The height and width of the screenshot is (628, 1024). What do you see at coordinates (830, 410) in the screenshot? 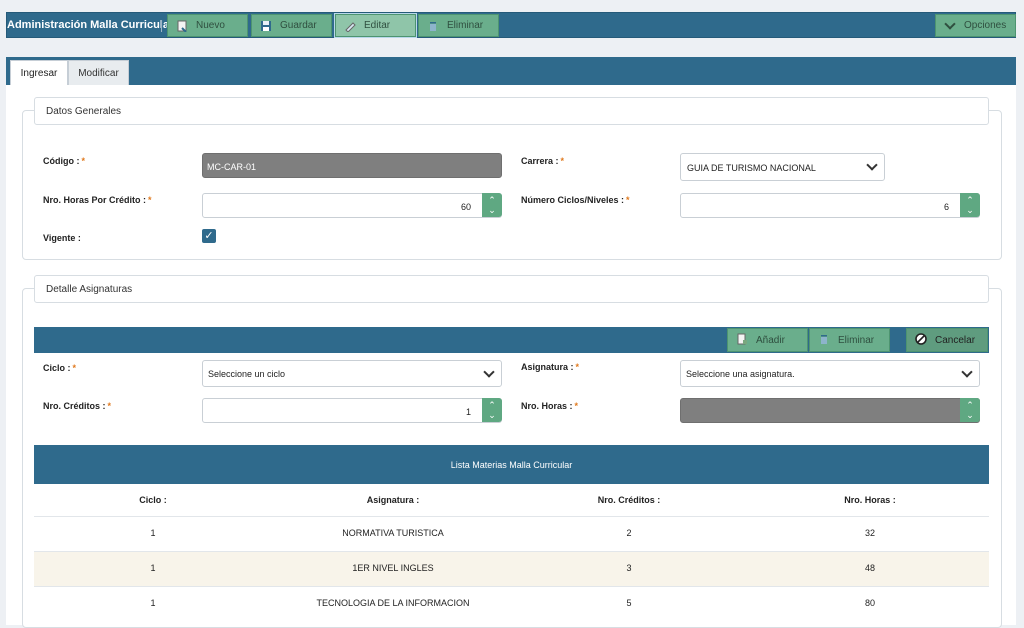
I see `horas-stepper: ⌃ ⌄` at bounding box center [830, 410].